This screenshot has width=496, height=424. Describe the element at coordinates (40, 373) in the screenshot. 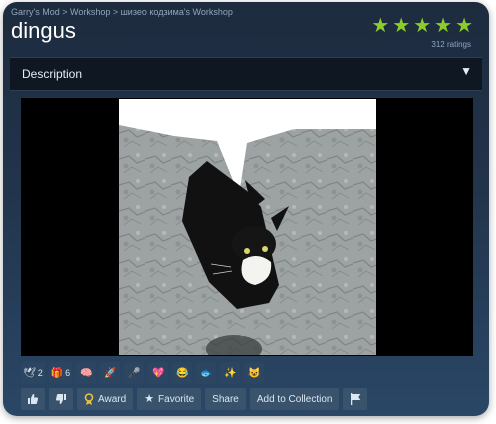

I see `award-count: 2` at that location.